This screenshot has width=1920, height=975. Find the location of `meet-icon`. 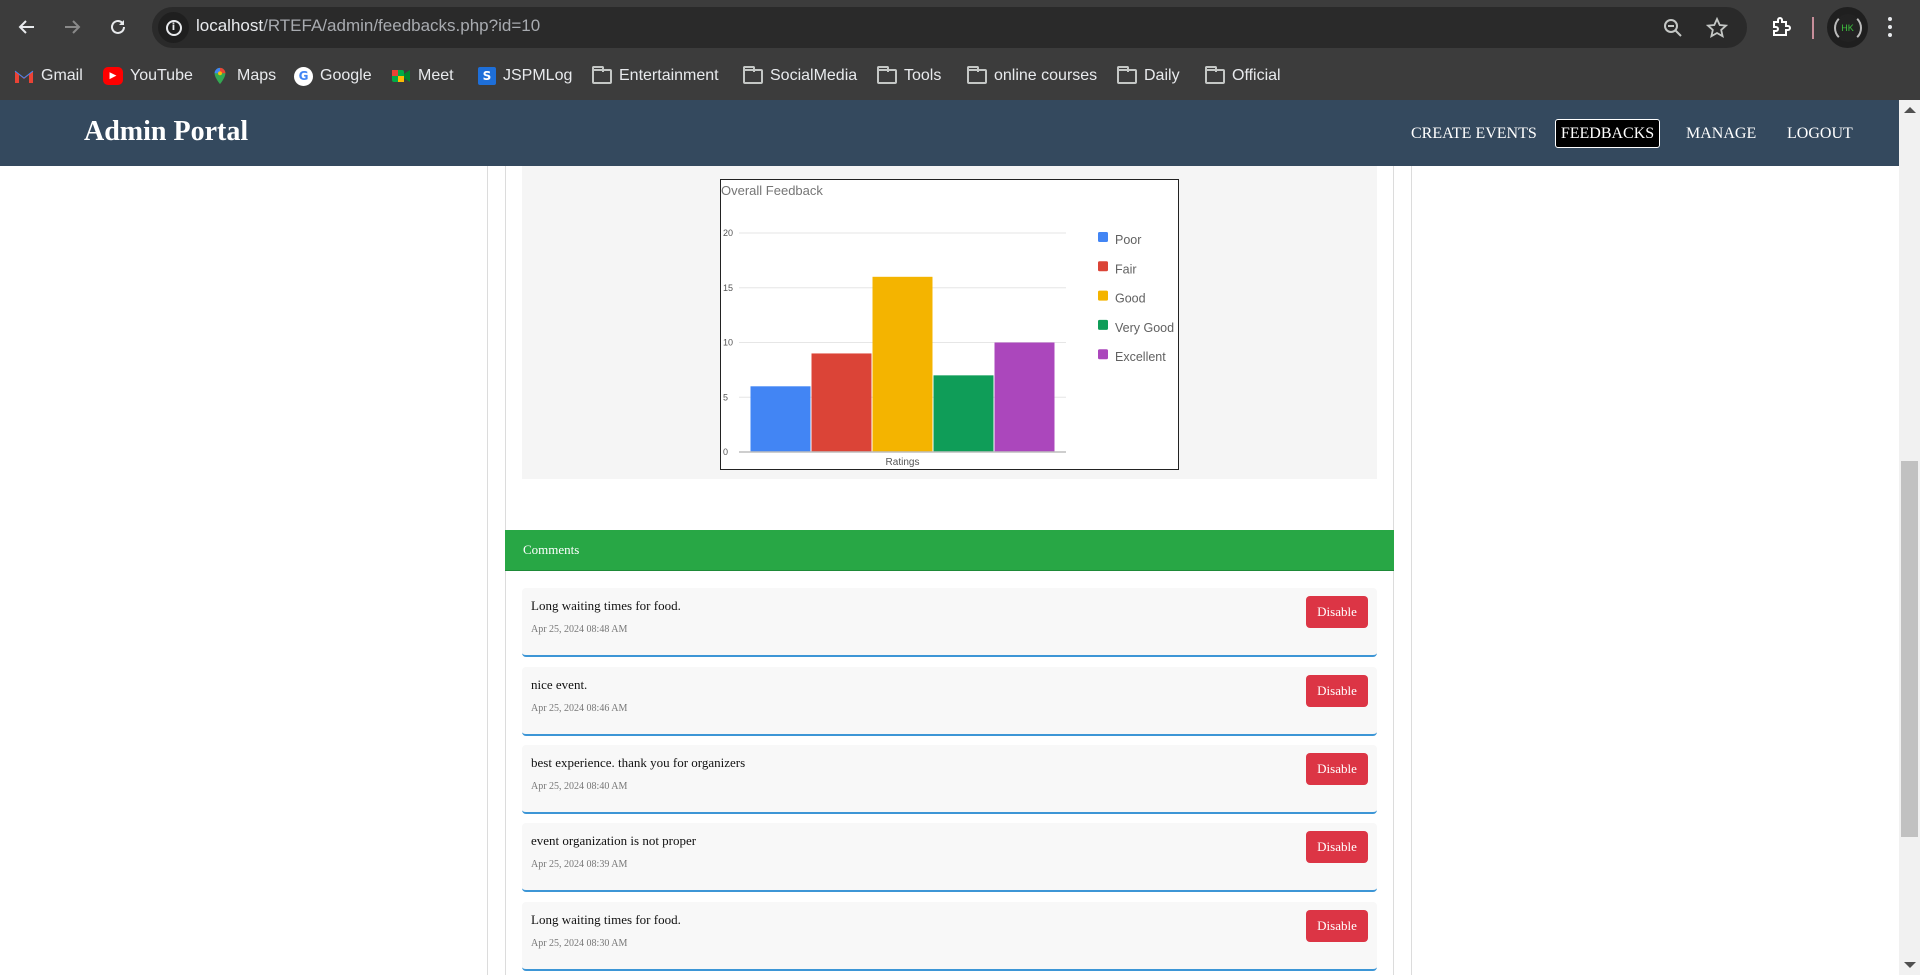

meet-icon is located at coordinates (401, 76).